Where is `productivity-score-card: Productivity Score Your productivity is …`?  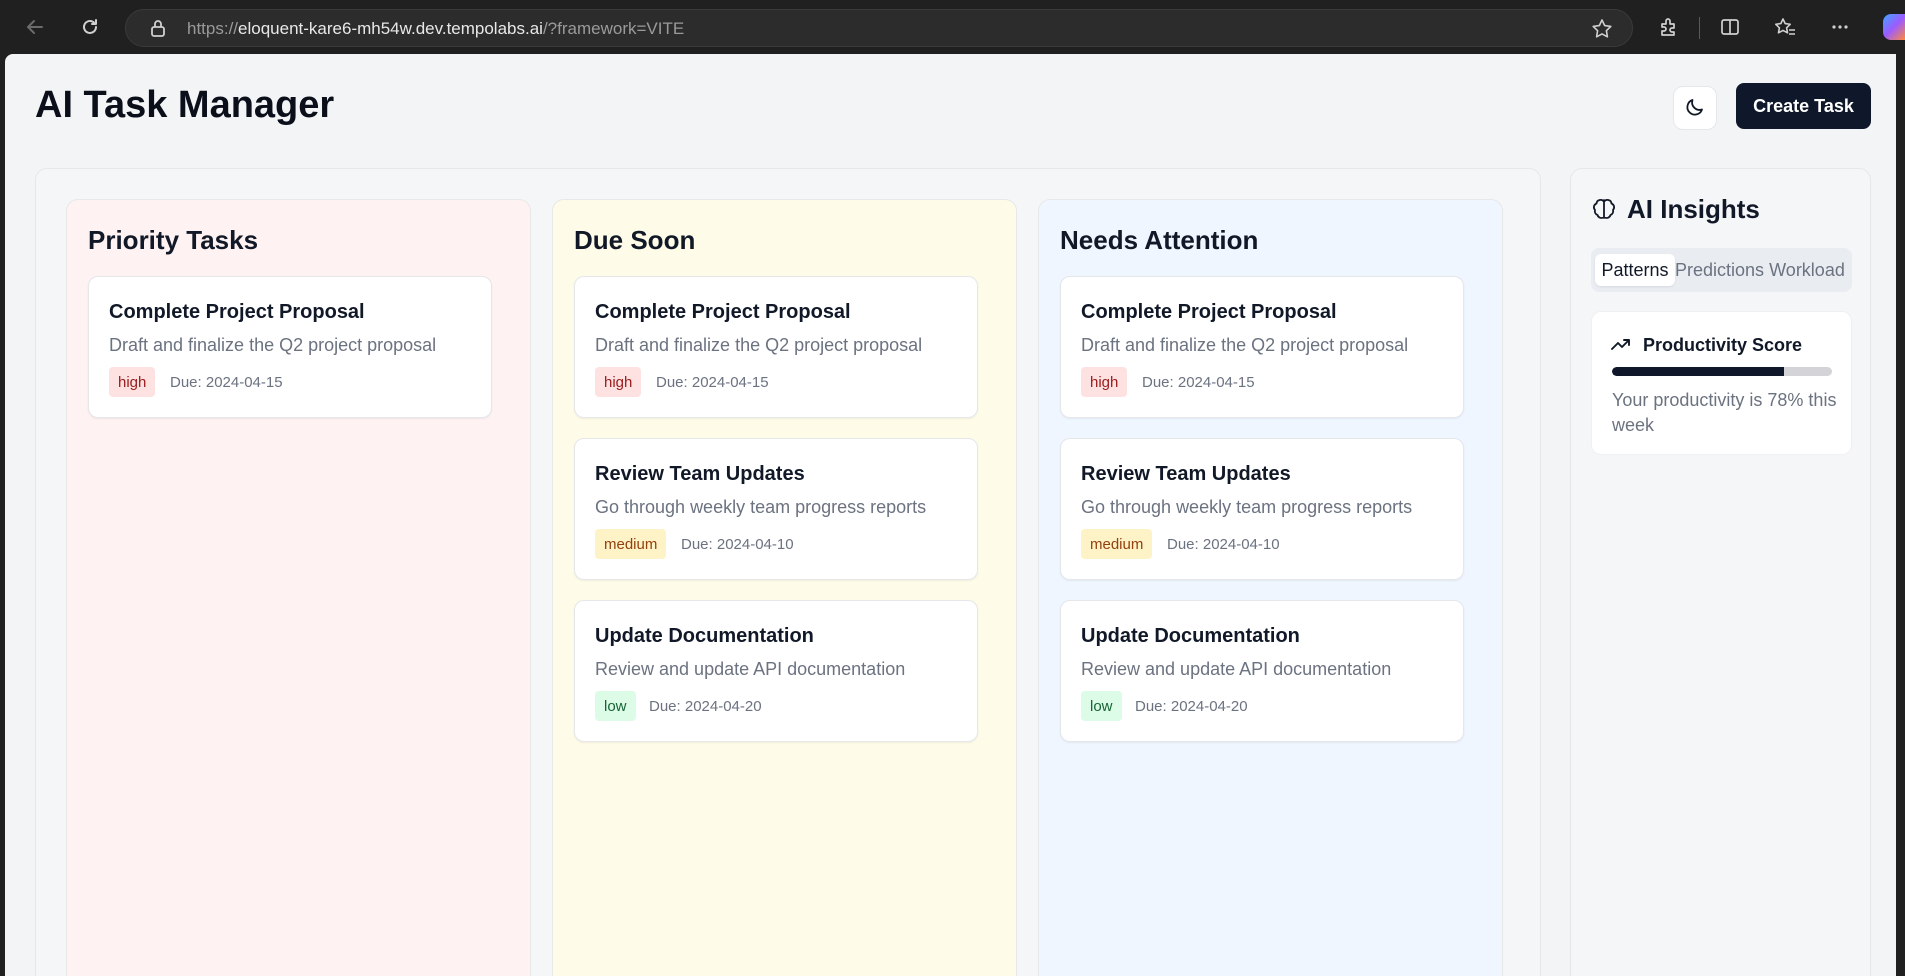
productivity-score-card: Productivity Score Your productivity is … is located at coordinates (1721, 383).